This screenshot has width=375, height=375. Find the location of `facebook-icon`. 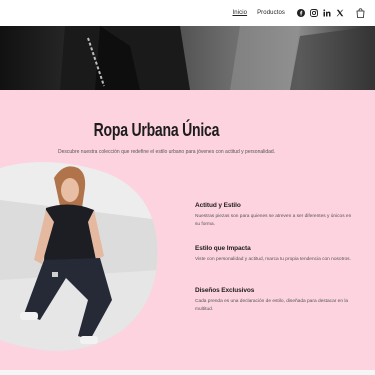

facebook-icon is located at coordinates (301, 13).